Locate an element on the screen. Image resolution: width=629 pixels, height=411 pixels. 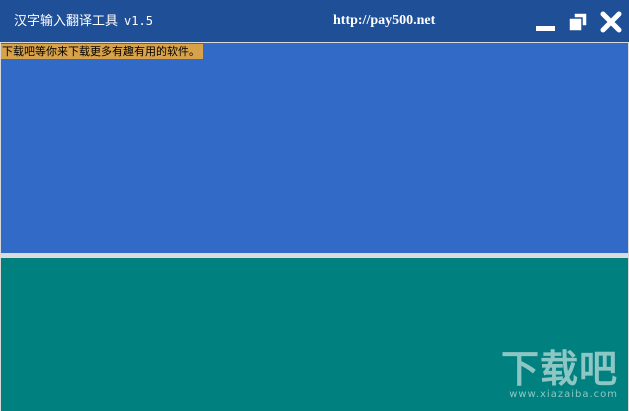
watermark: 下载吧 www.xiazaiba.com is located at coordinates (559, 375).